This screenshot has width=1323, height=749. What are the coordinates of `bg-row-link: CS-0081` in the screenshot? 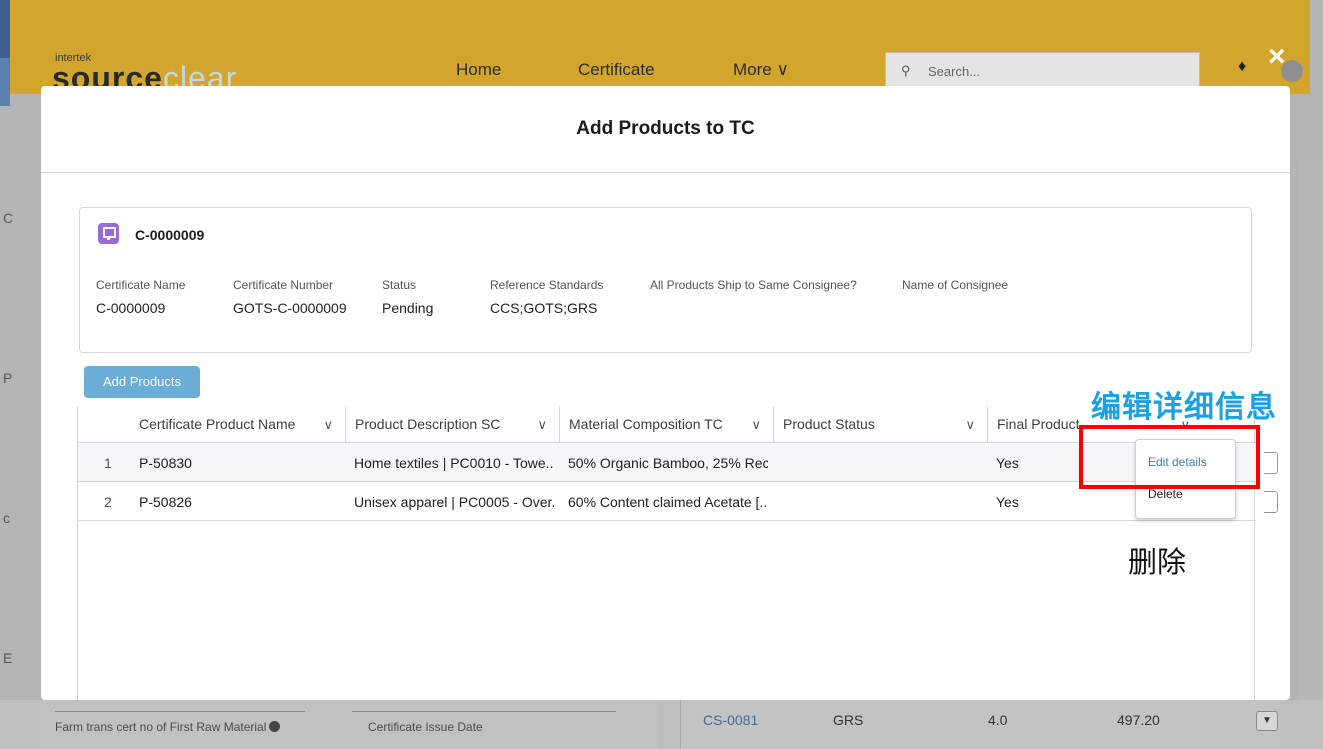 It's located at (730, 720).